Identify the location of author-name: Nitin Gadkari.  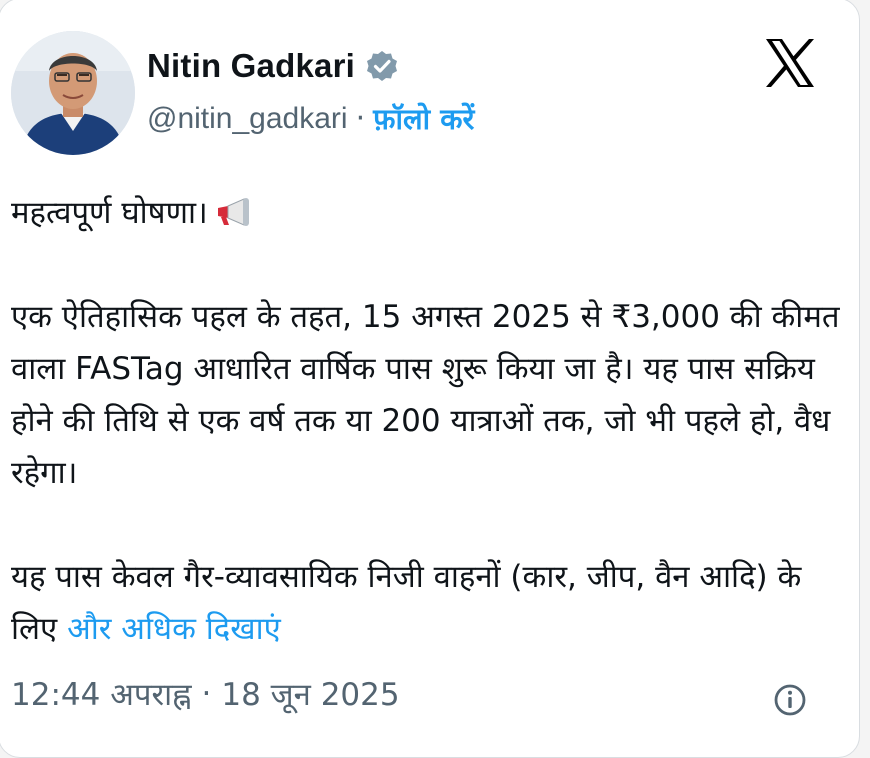
(251, 66).